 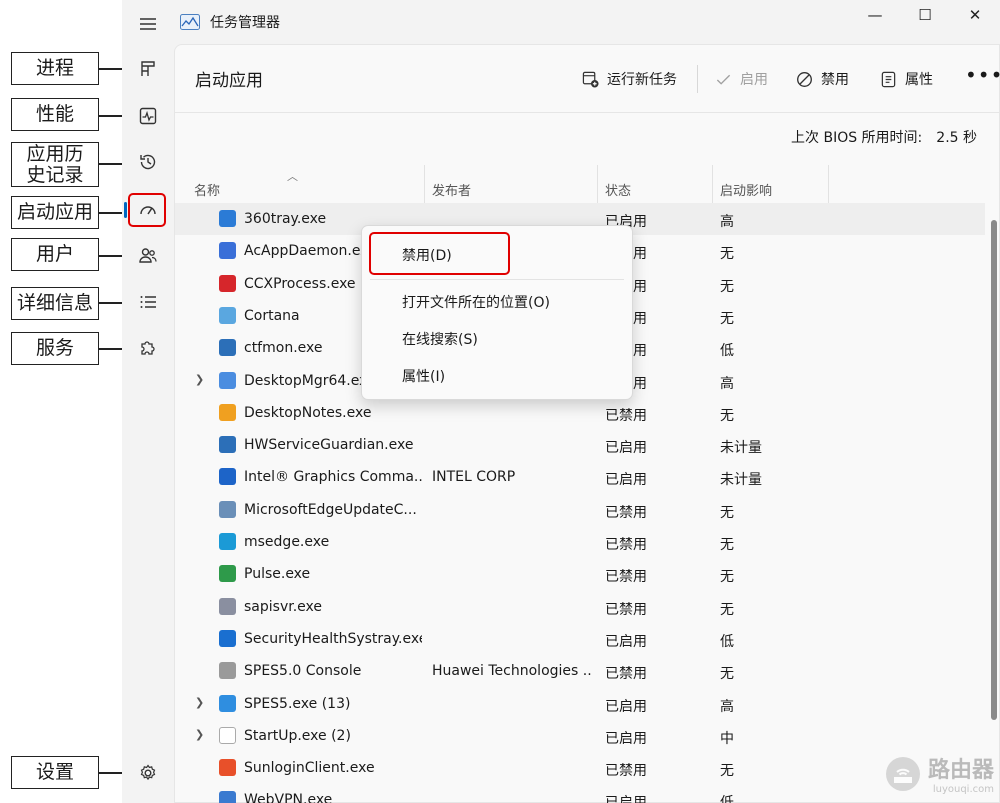 I want to click on services-puzzle-icon, so click(x=148, y=348).